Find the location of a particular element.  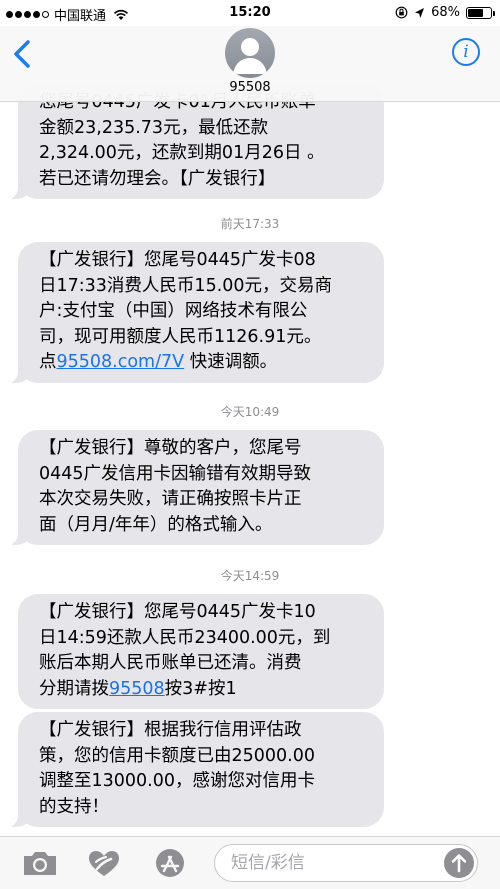

message-line: 账后本期人民币账单已还清。消费 is located at coordinates (170, 663).